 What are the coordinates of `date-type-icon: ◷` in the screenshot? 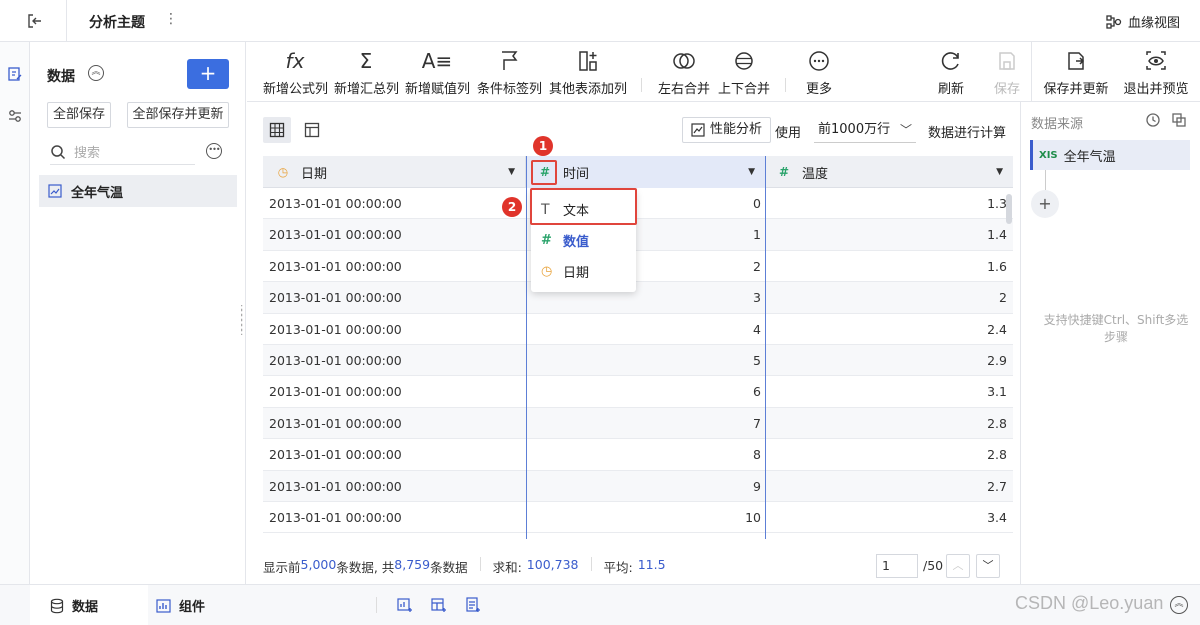 It's located at (283, 172).